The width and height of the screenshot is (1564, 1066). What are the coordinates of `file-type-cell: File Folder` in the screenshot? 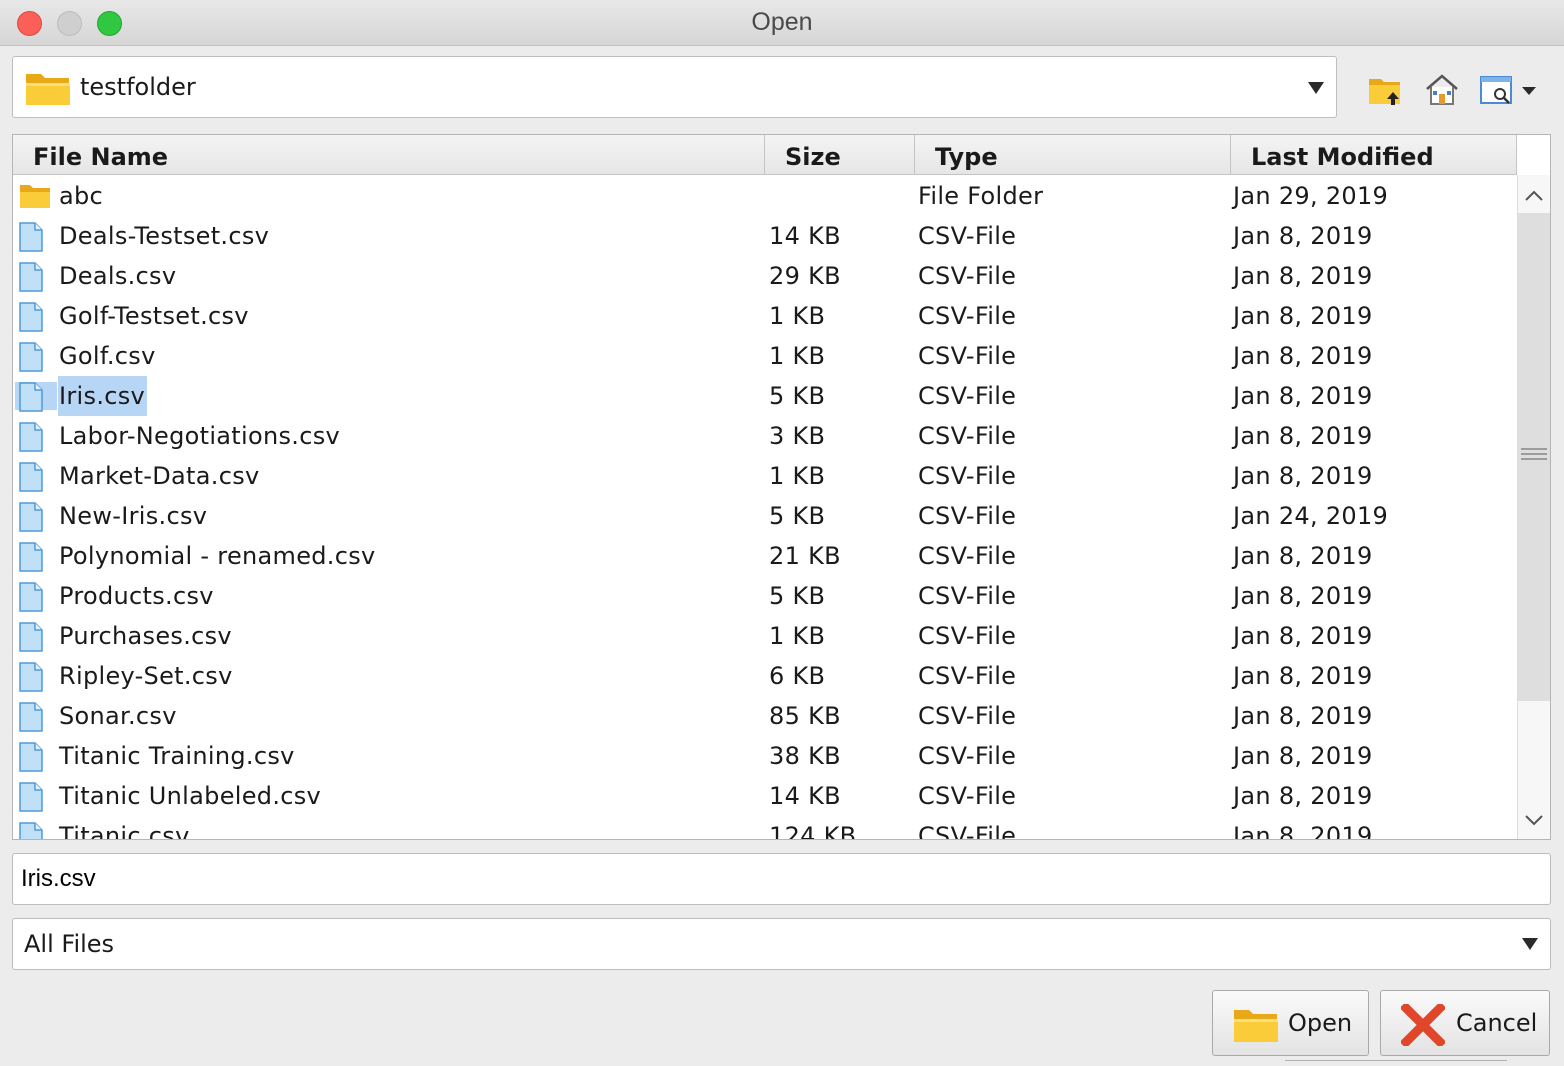 It's located at (981, 196).